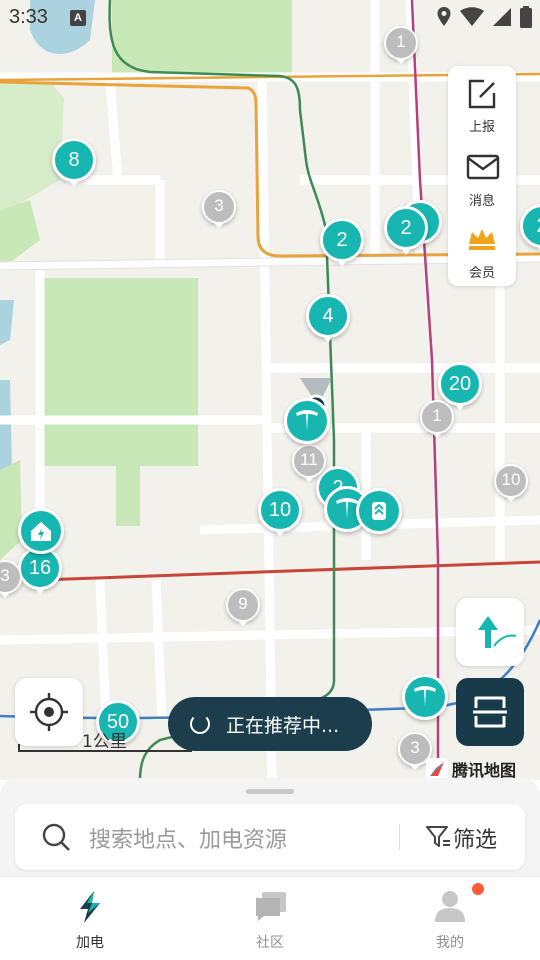  What do you see at coordinates (472, 16) in the screenshot?
I see `wifi-icon` at bounding box center [472, 16].